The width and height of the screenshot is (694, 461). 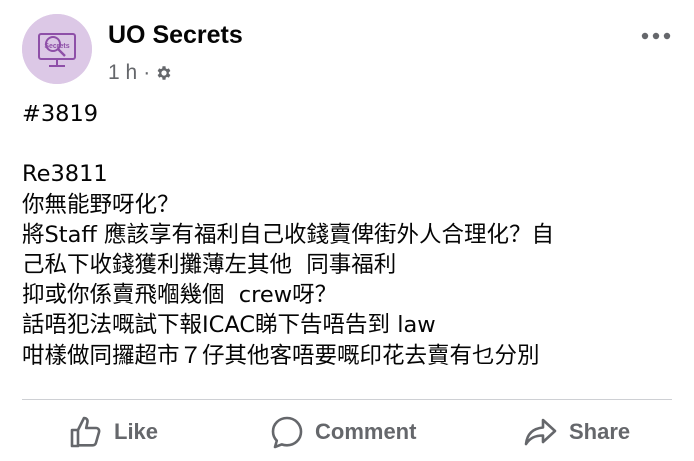 What do you see at coordinates (113, 432) in the screenshot?
I see `like-button: Like` at bounding box center [113, 432].